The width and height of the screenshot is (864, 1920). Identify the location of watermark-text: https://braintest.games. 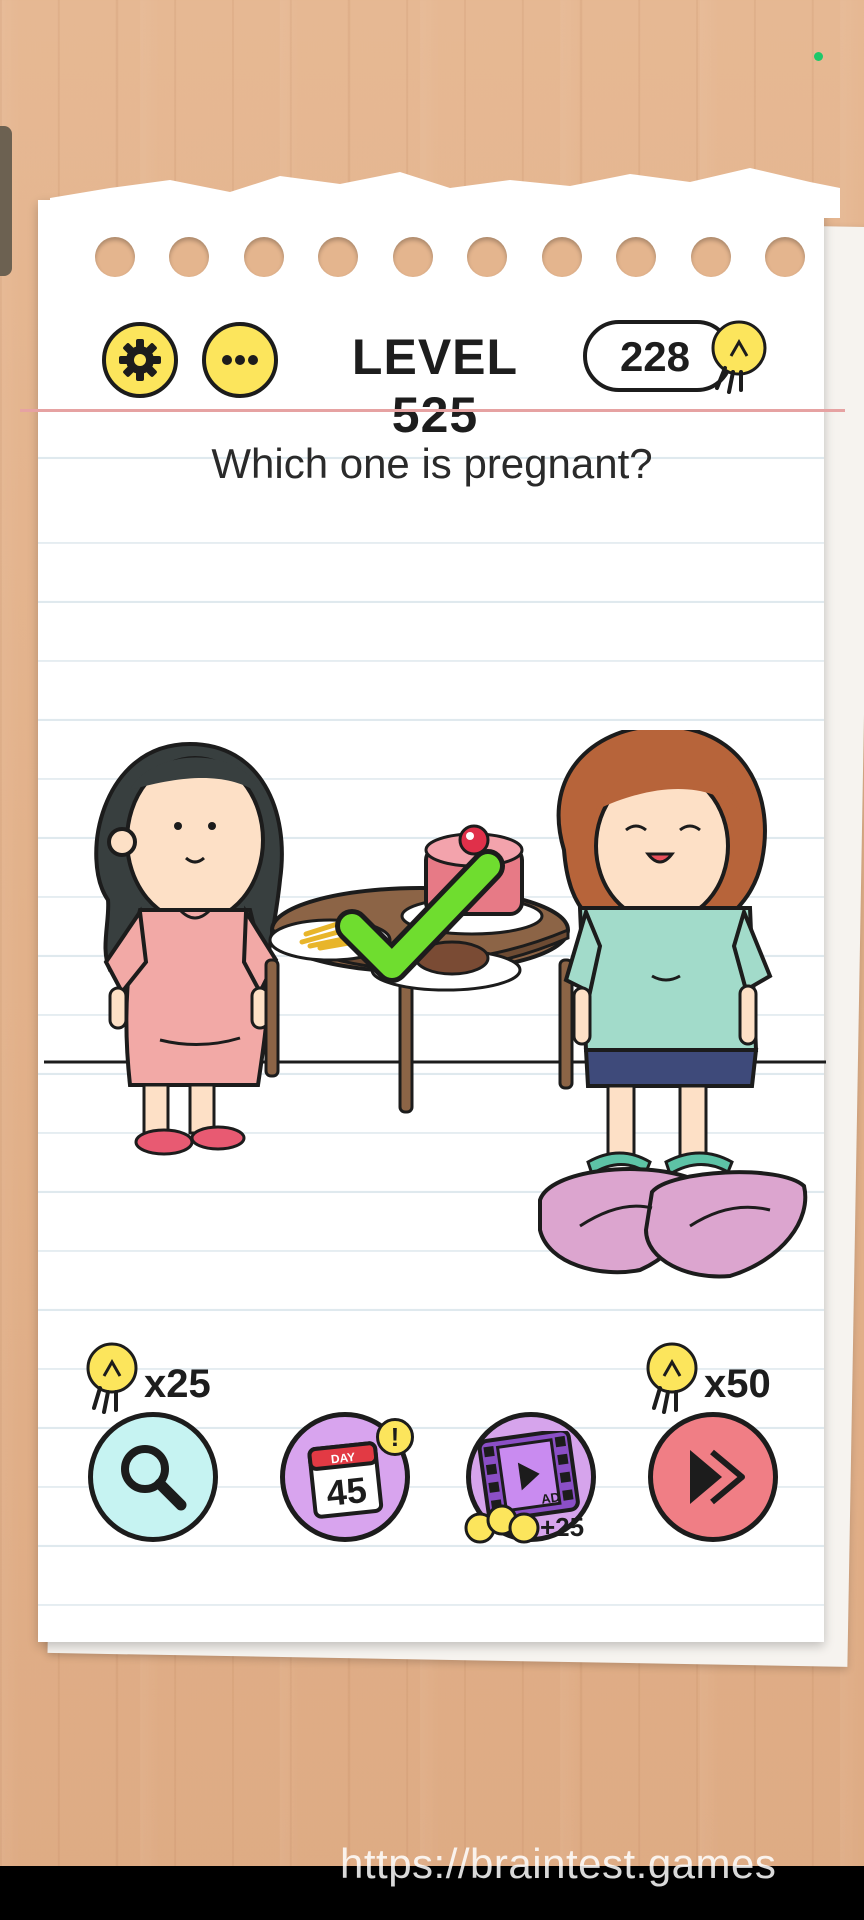
(558, 1863).